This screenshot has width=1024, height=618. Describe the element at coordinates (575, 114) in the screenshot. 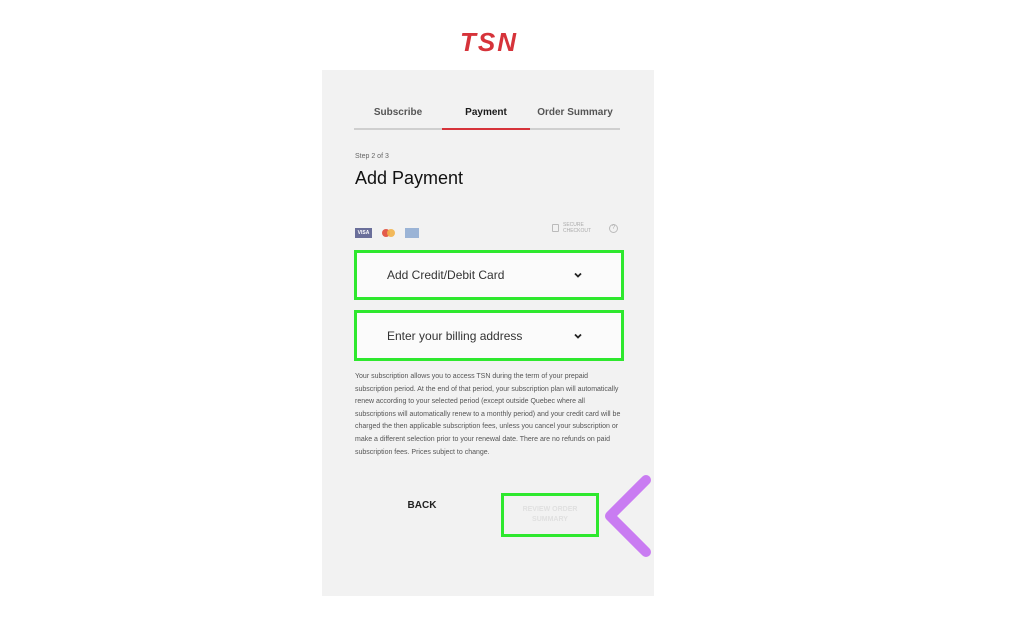

I see `tab-order-summary: Order Summary` at that location.